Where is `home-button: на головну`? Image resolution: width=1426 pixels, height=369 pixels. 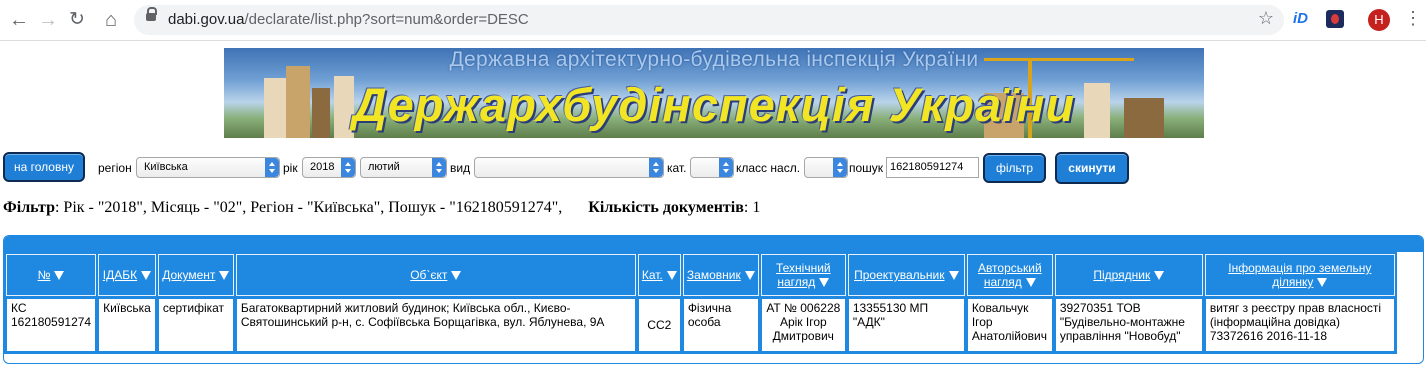 home-button: на головну is located at coordinates (44, 167).